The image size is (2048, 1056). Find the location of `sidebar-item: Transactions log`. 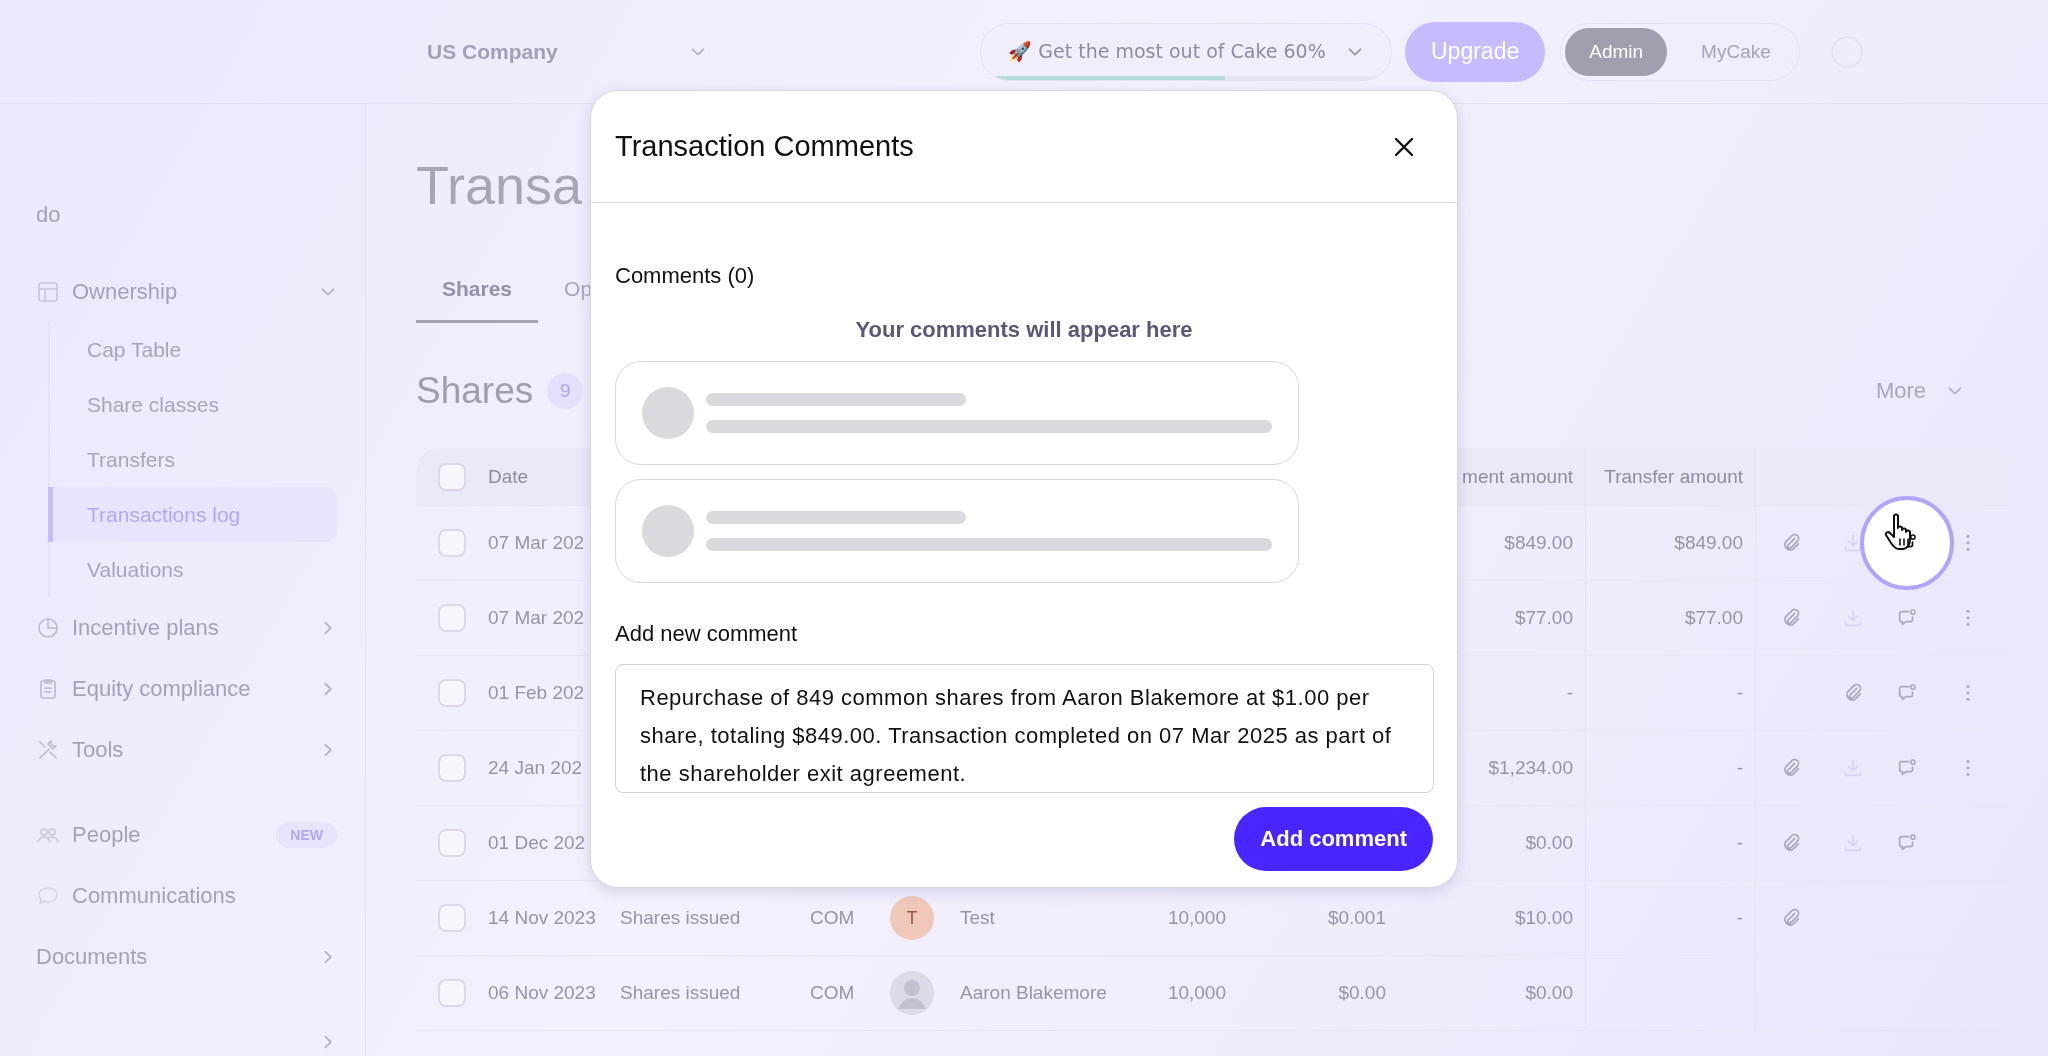

sidebar-item: Transactions log is located at coordinates (192, 514).